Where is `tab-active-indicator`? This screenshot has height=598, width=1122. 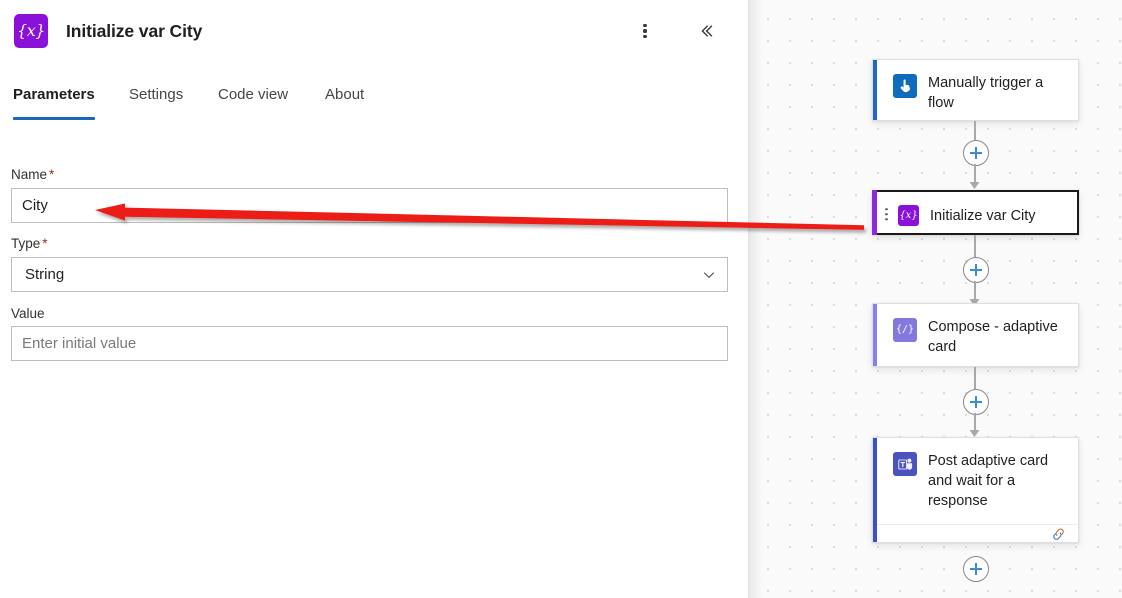
tab-active-indicator is located at coordinates (54, 118).